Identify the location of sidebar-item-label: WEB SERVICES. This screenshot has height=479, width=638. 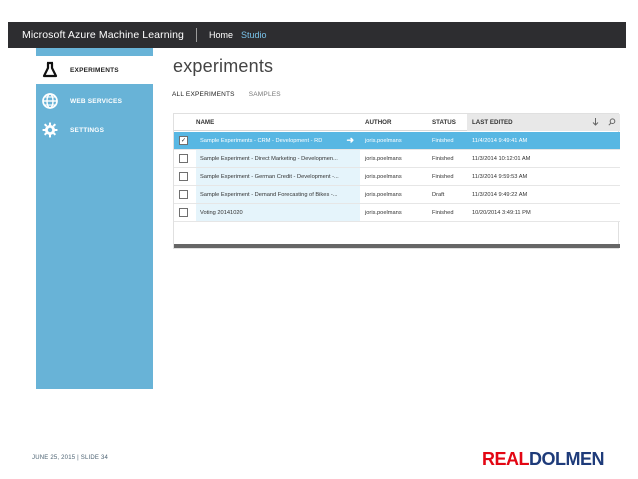
(96, 101).